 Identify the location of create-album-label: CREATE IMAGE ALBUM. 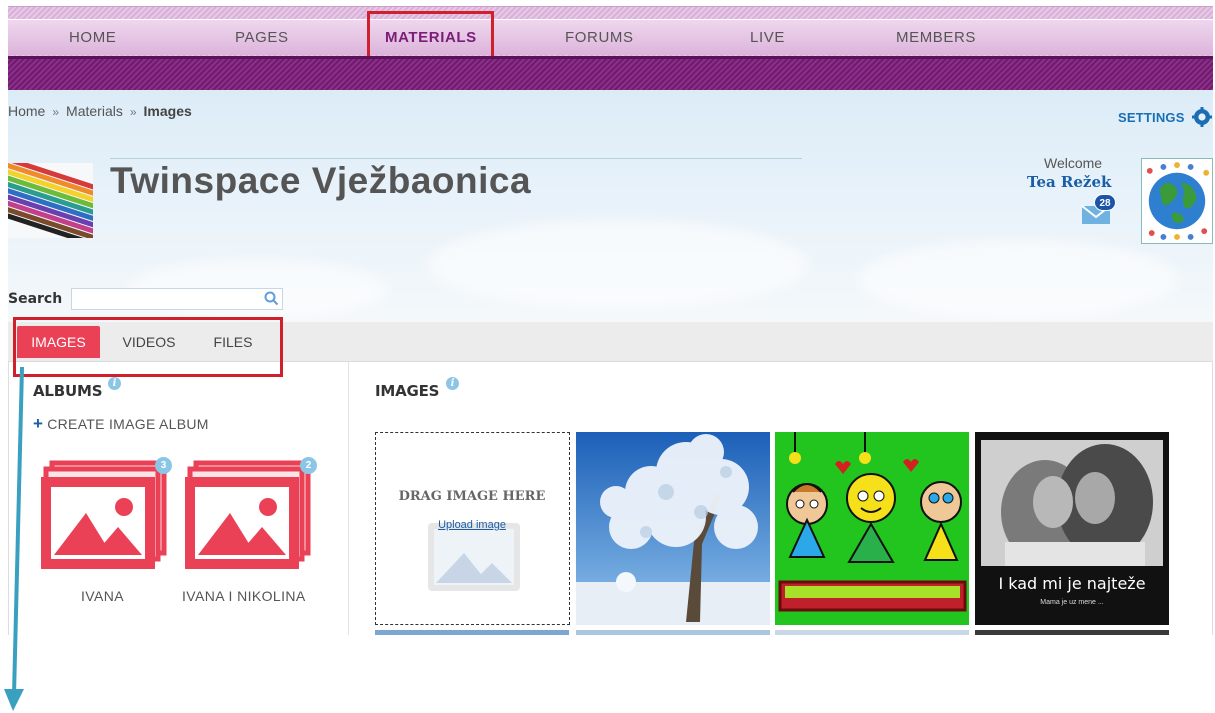
(128, 424).